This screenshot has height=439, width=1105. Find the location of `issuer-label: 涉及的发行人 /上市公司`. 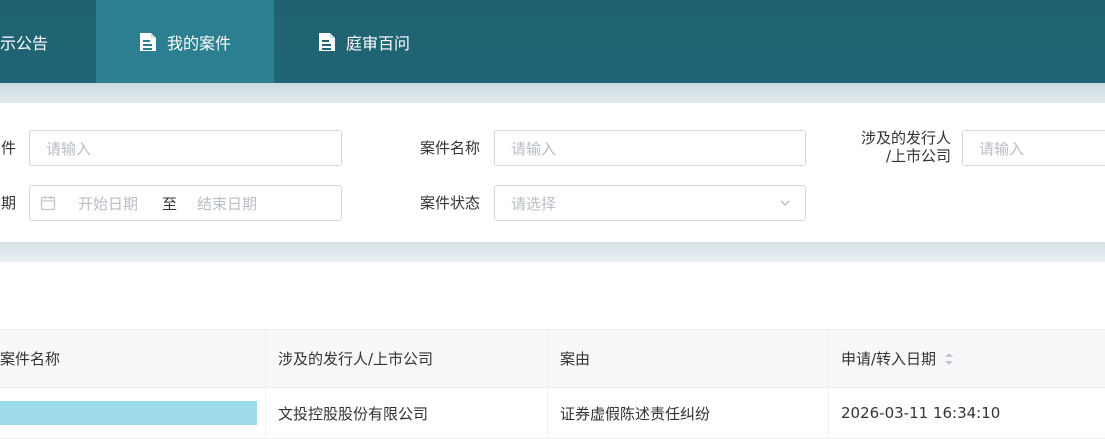

issuer-label: 涉及的发行人 /上市公司 is located at coordinates (893, 147).